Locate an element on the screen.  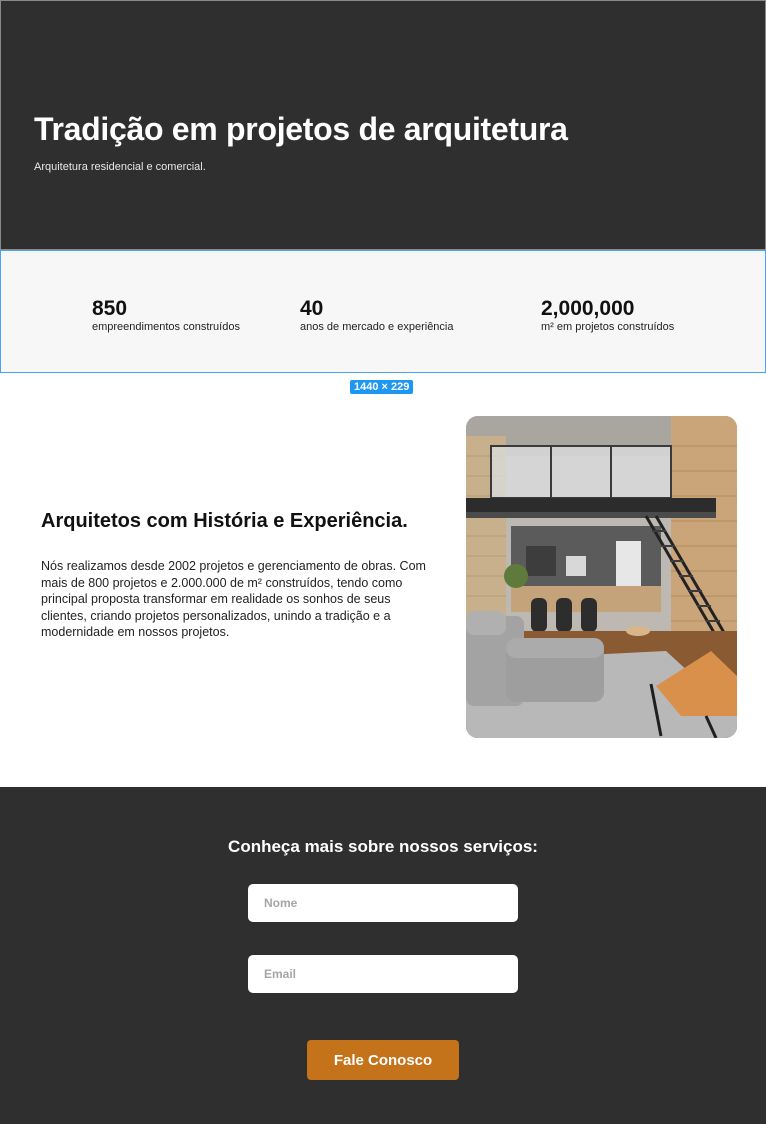
stat-years: 40 anos de mercado e experiência is located at coordinates (376, 315).